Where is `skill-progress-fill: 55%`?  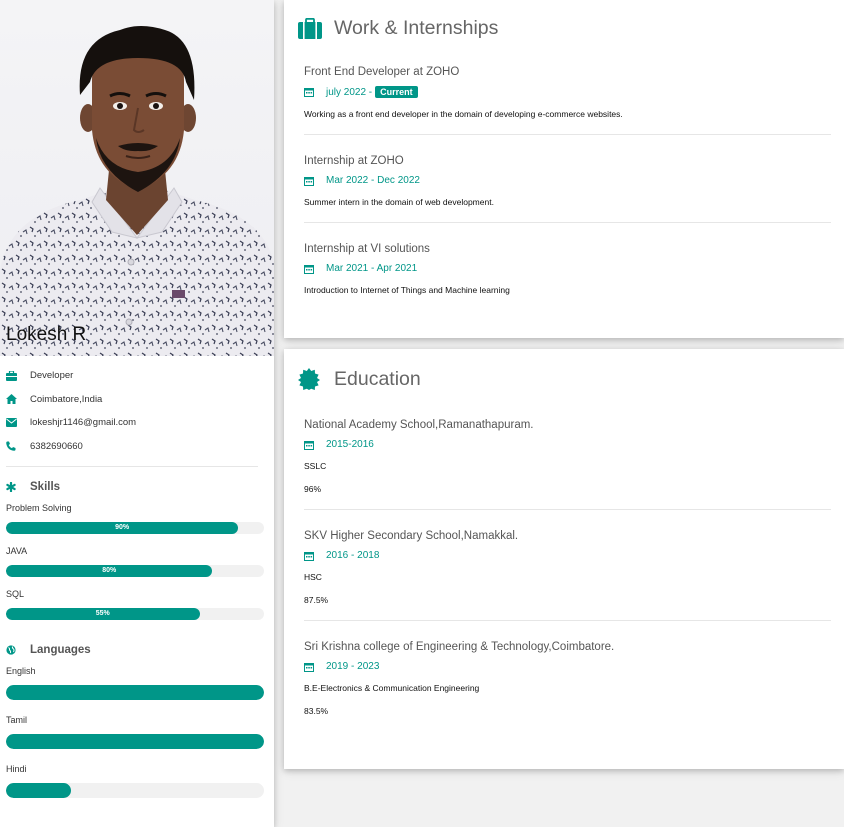
skill-progress-fill: 55% is located at coordinates (103, 614).